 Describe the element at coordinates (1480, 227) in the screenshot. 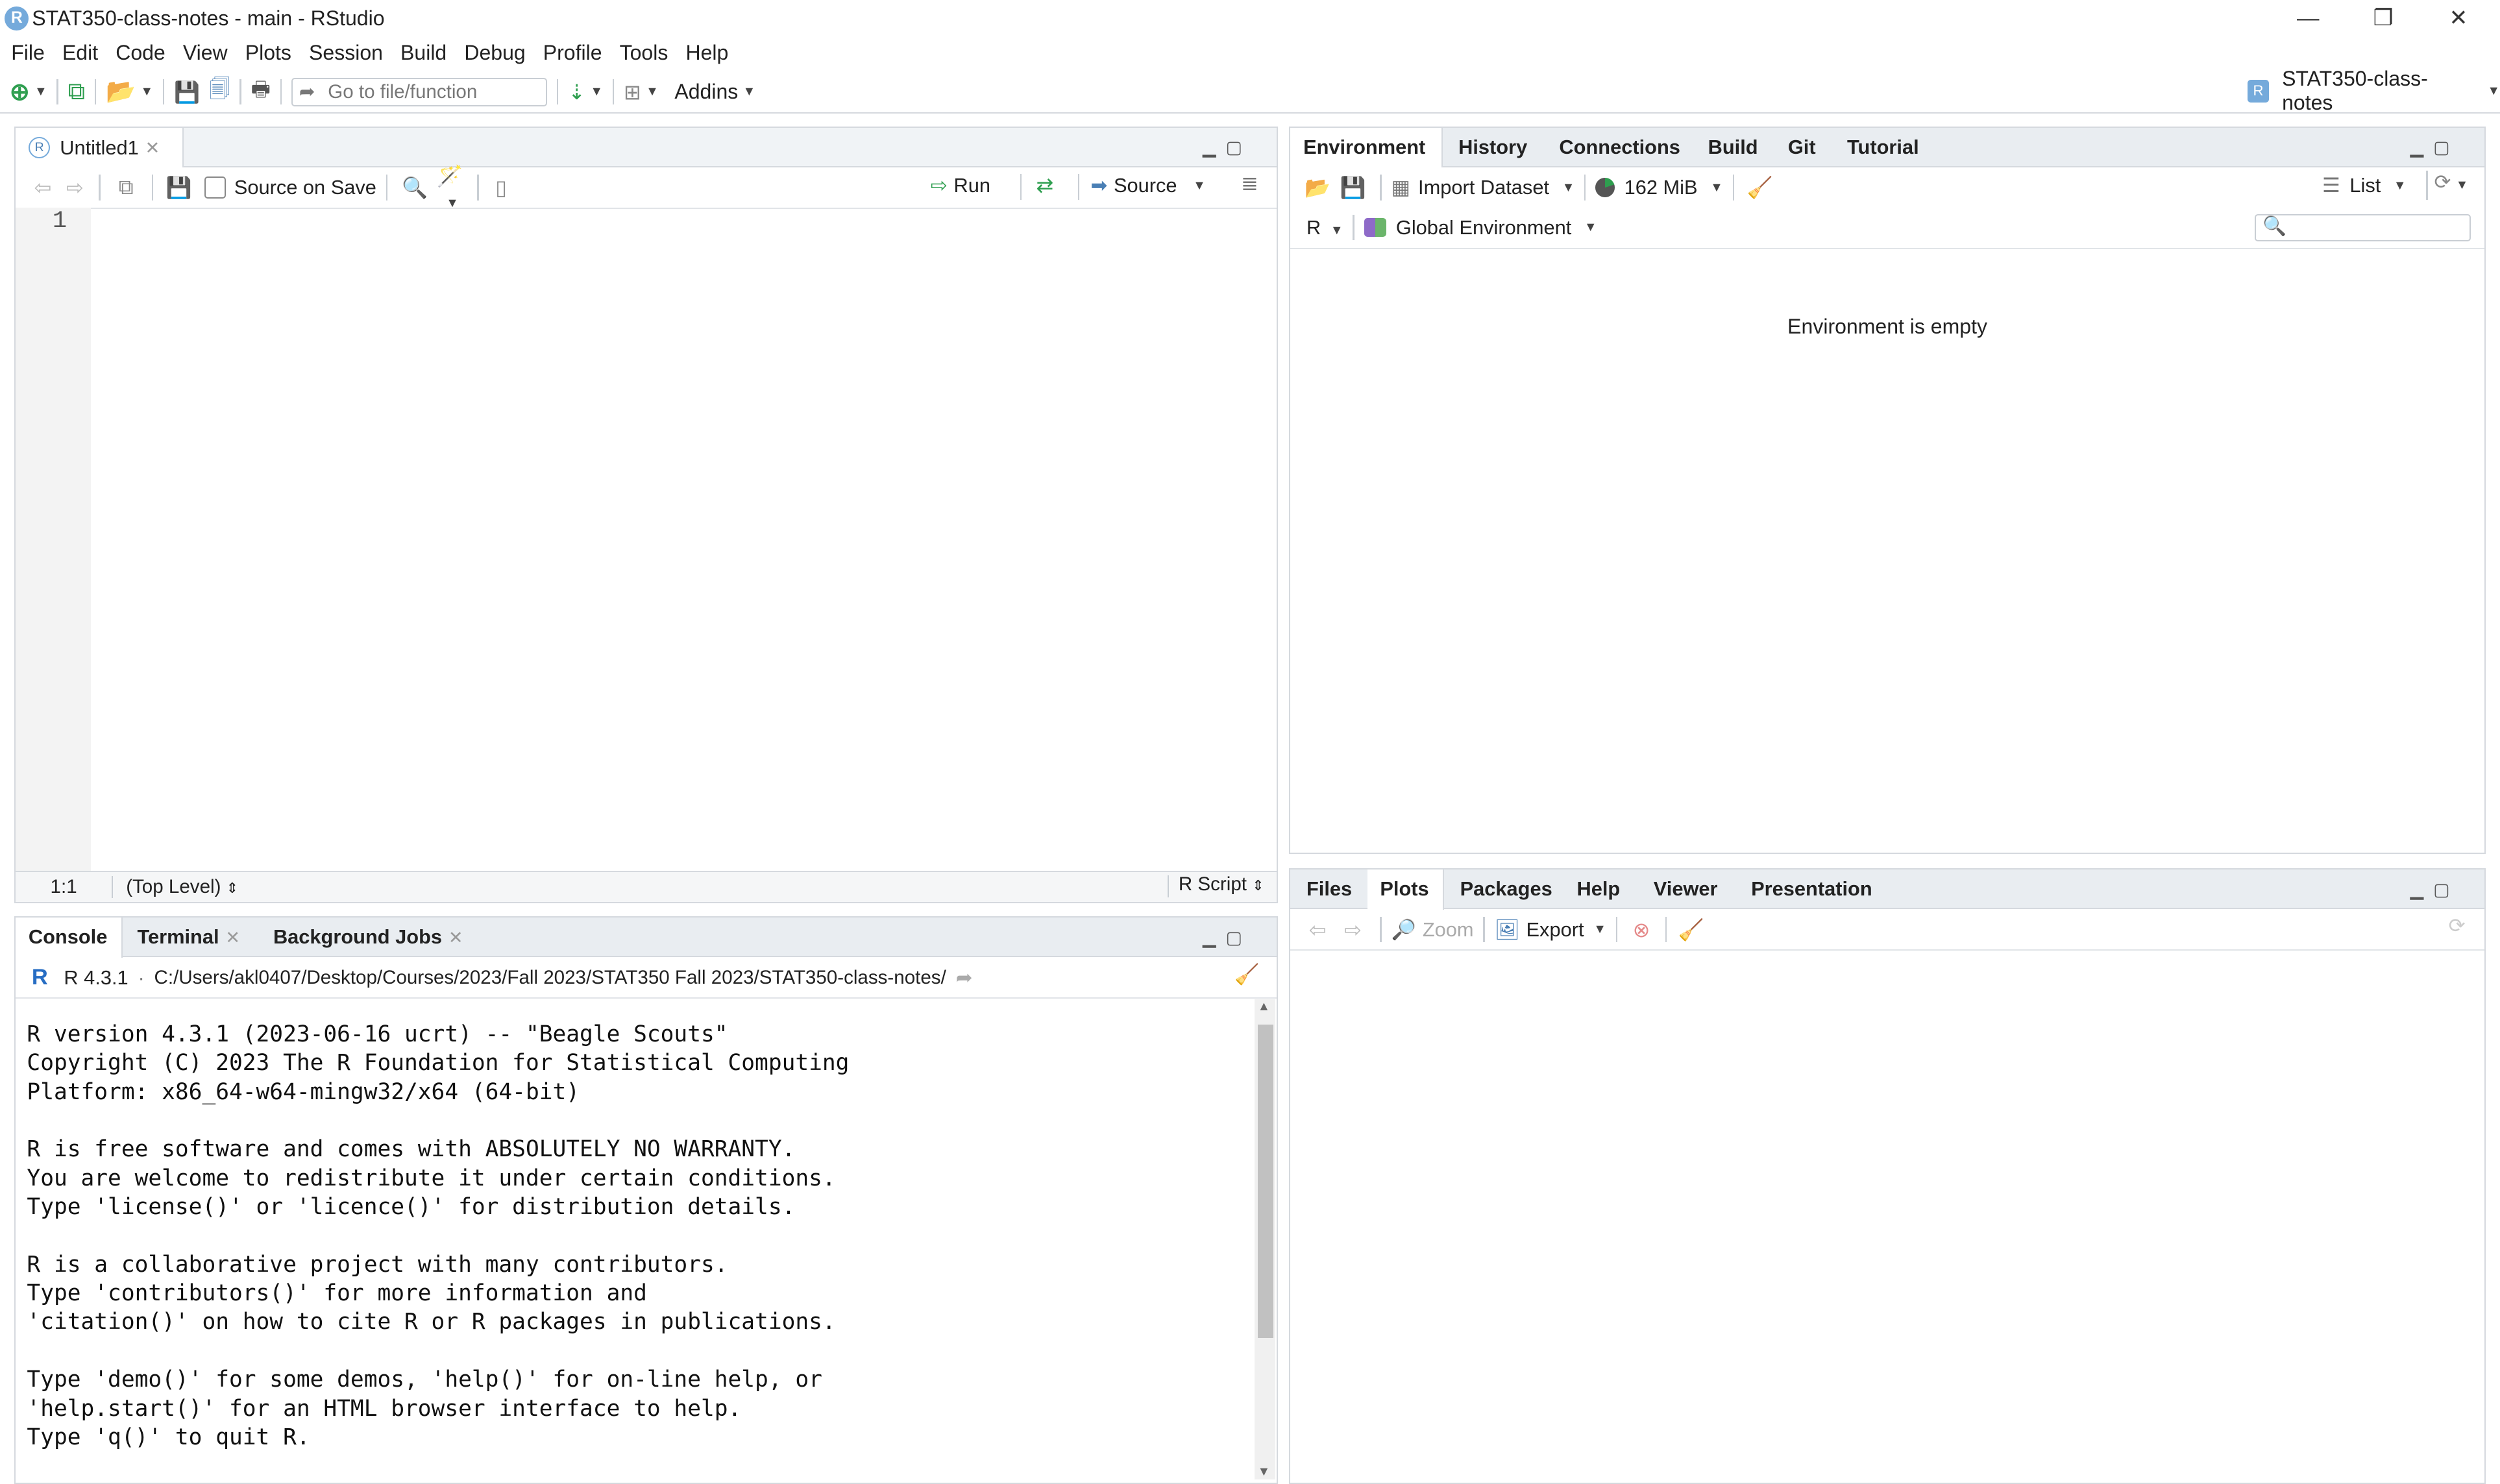

I see `environment-selector: Global Environment ▼` at that location.